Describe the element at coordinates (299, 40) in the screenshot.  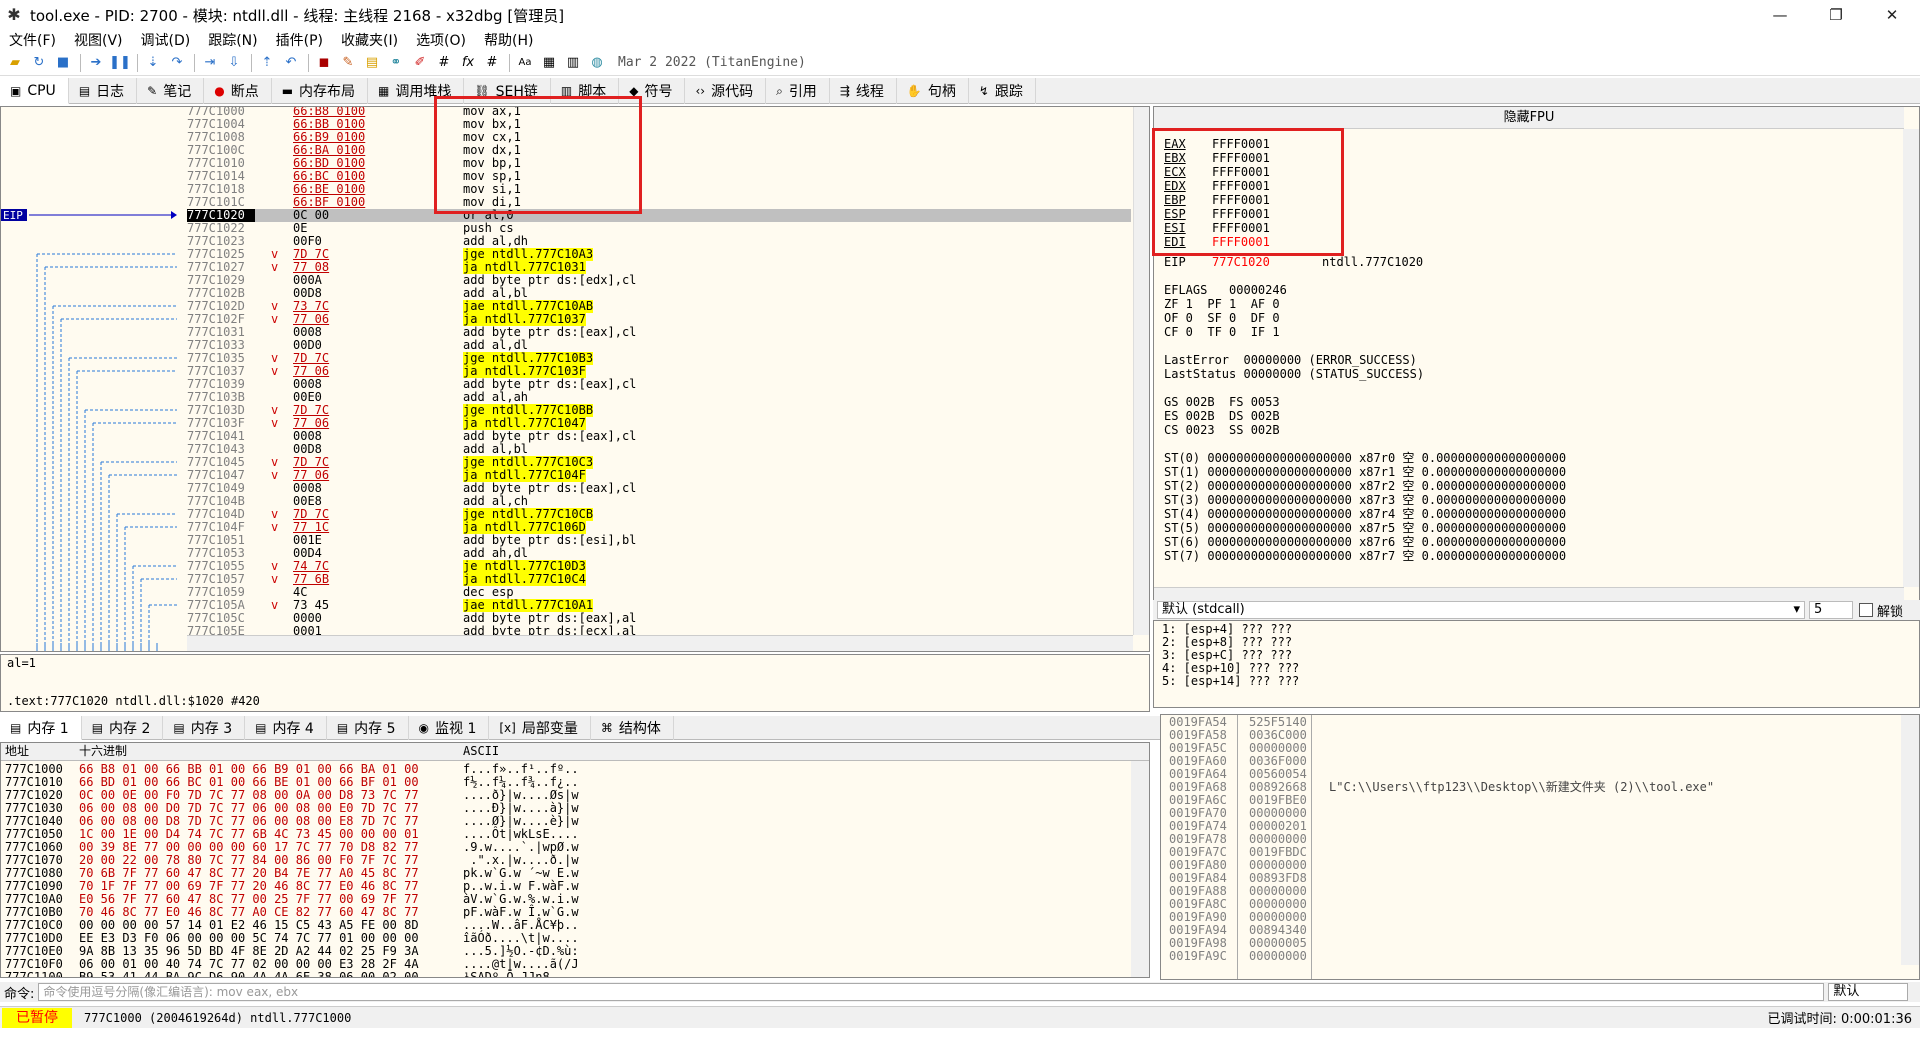
I see `menu-item: 插件(P)` at that location.